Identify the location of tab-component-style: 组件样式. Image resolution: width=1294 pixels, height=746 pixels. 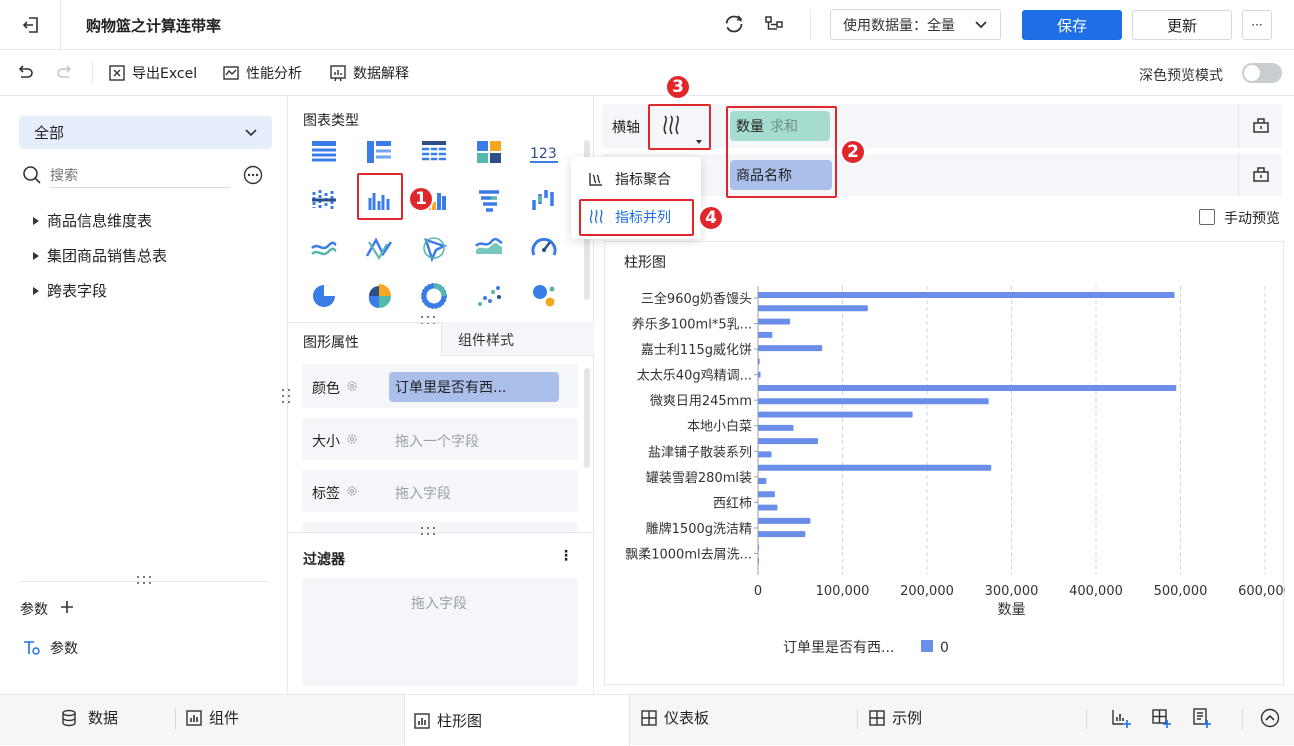
(517, 339).